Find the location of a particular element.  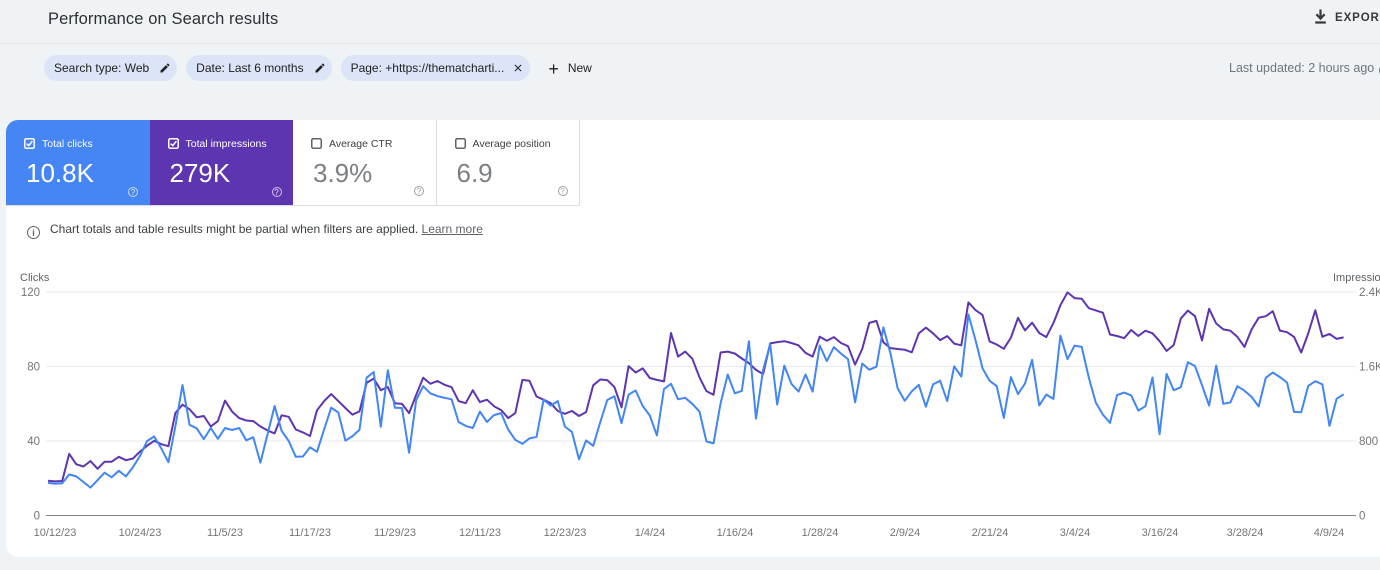

svg-text: 1.6K is located at coordinates (1369, 368).